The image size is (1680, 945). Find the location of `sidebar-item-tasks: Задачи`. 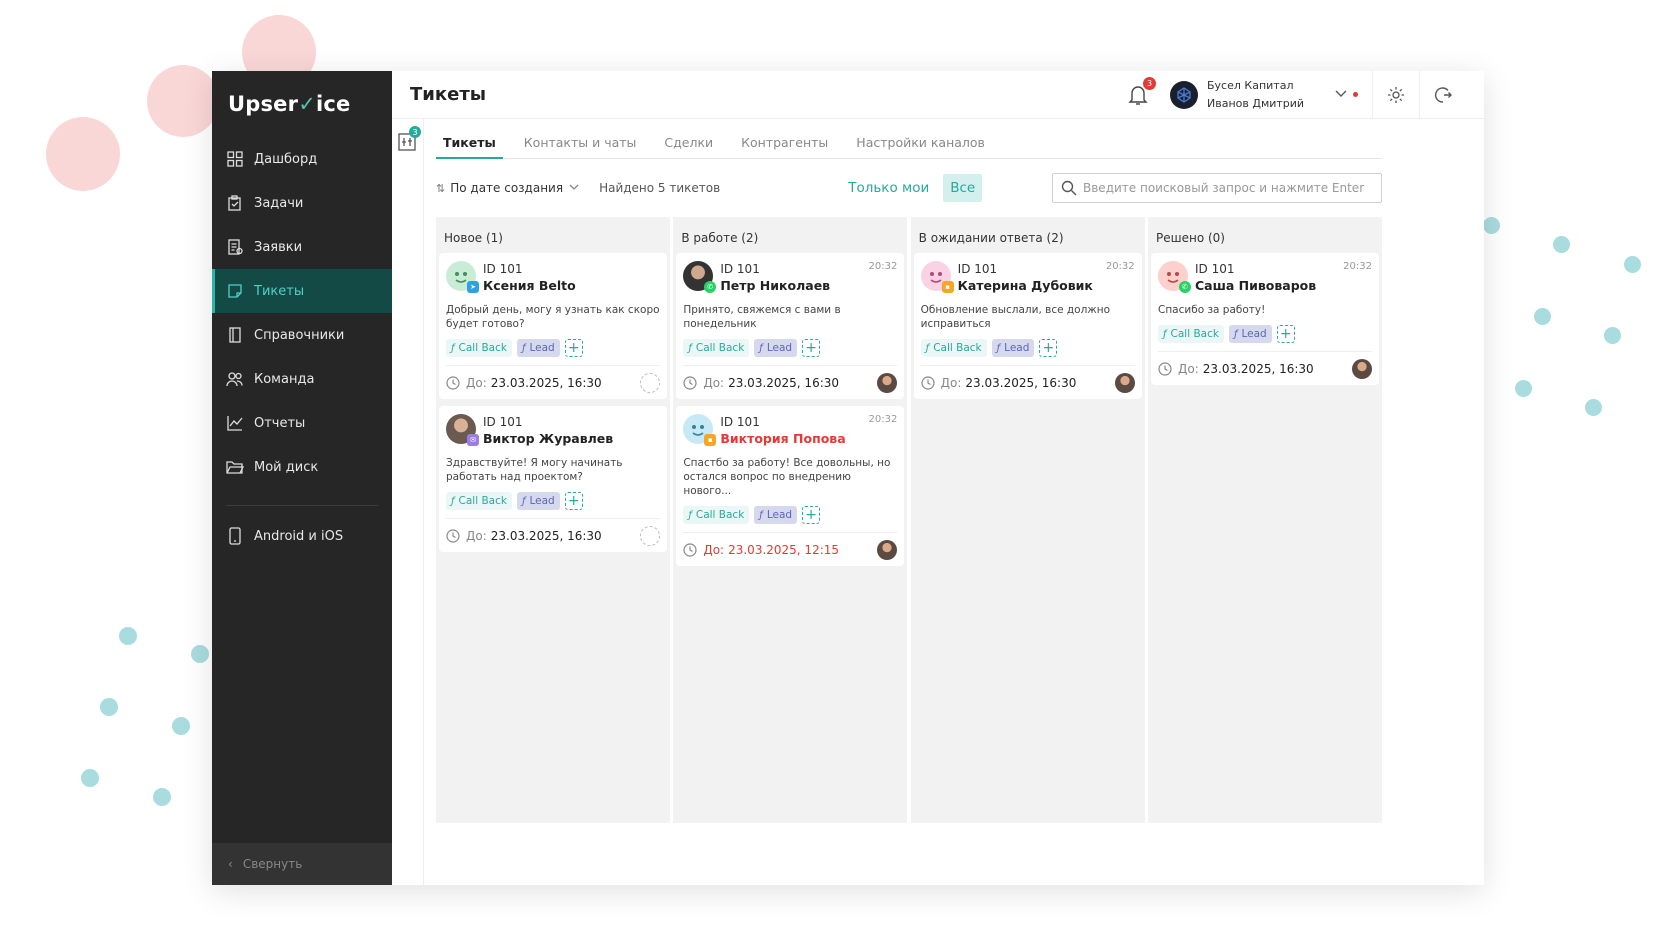

sidebar-item-tasks: Задачи is located at coordinates (302, 203).